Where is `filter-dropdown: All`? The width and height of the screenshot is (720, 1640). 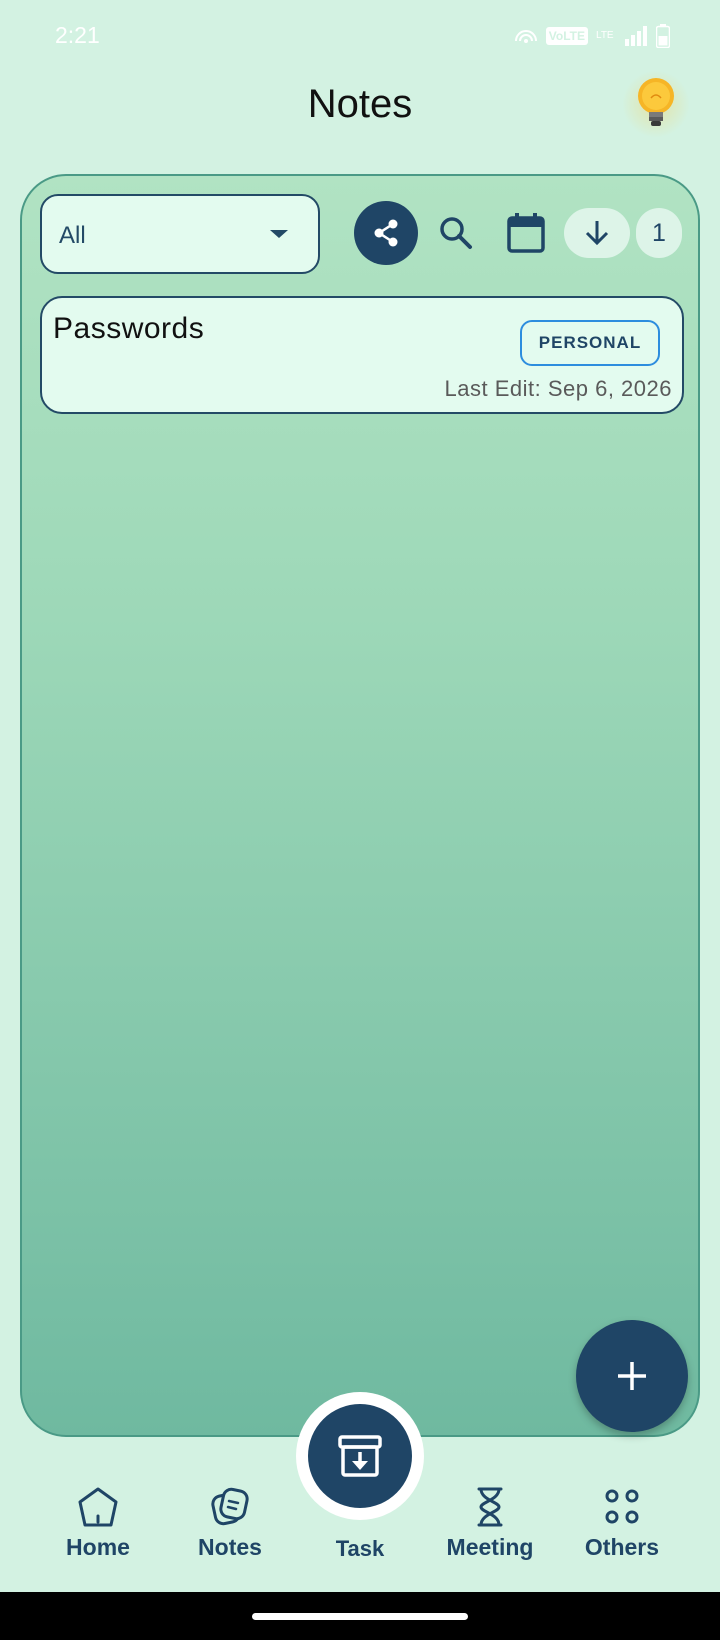
filter-dropdown: All is located at coordinates (180, 234).